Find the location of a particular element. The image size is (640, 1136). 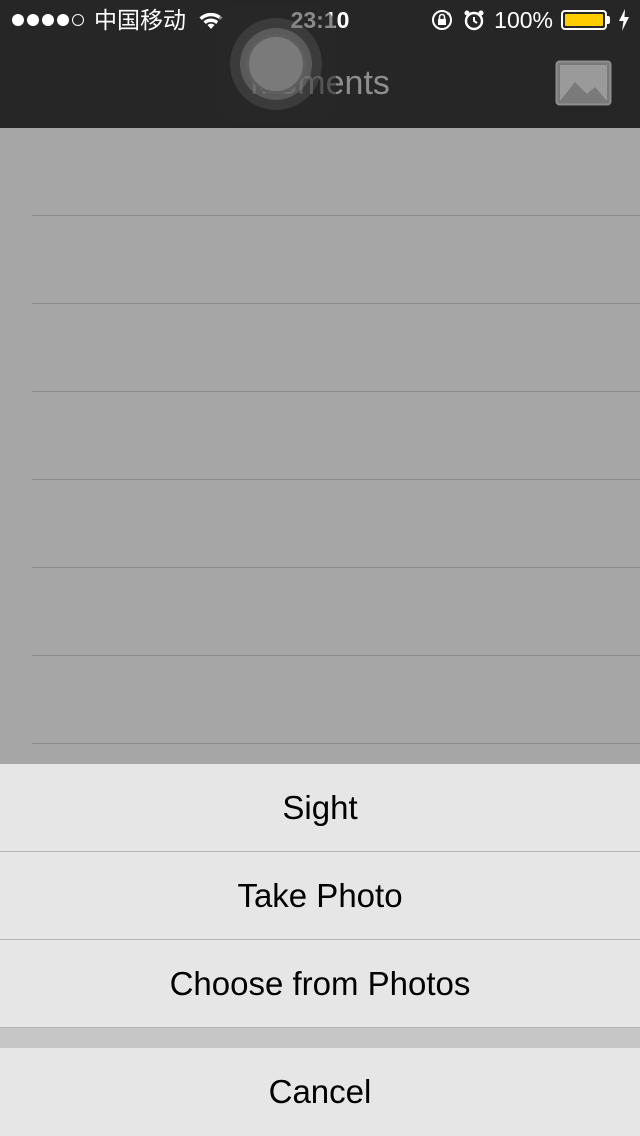

take-photo-button: Take Photo is located at coordinates (320, 896).